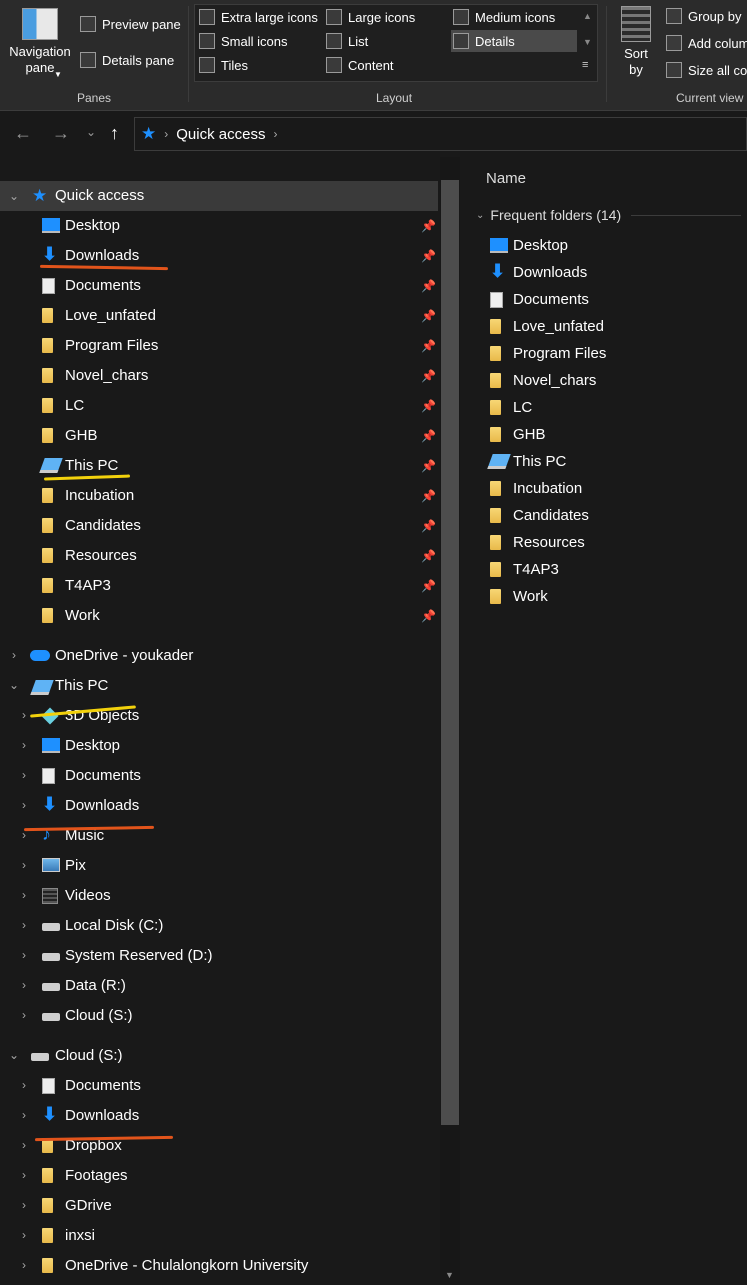  Describe the element at coordinates (604, 543) in the screenshot. I see `file-item-resources: Resources` at that location.